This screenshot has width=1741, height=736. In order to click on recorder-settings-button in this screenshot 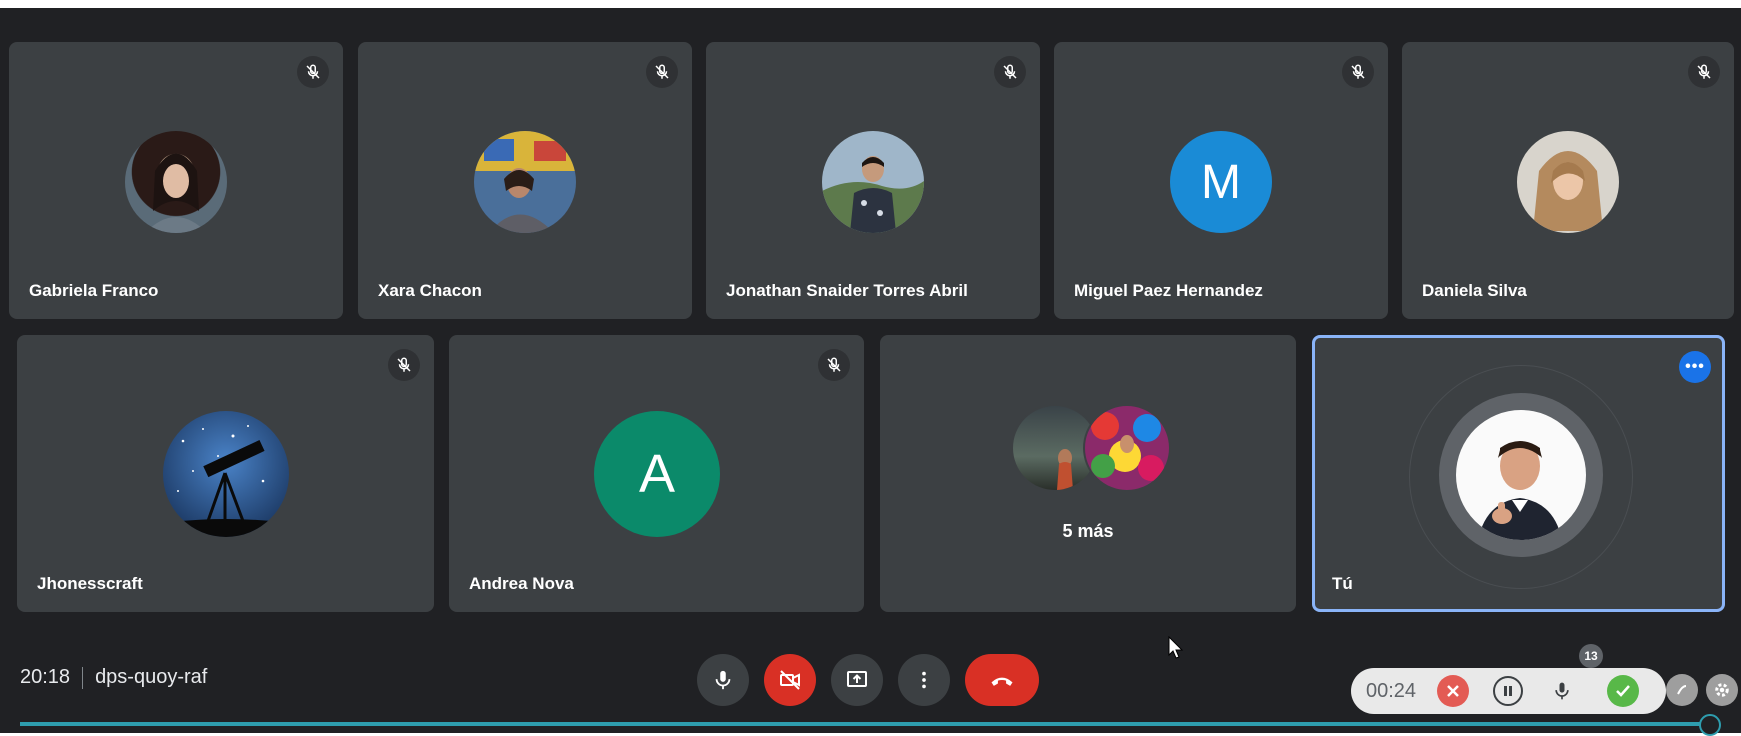, I will do `click(1722, 690)`.